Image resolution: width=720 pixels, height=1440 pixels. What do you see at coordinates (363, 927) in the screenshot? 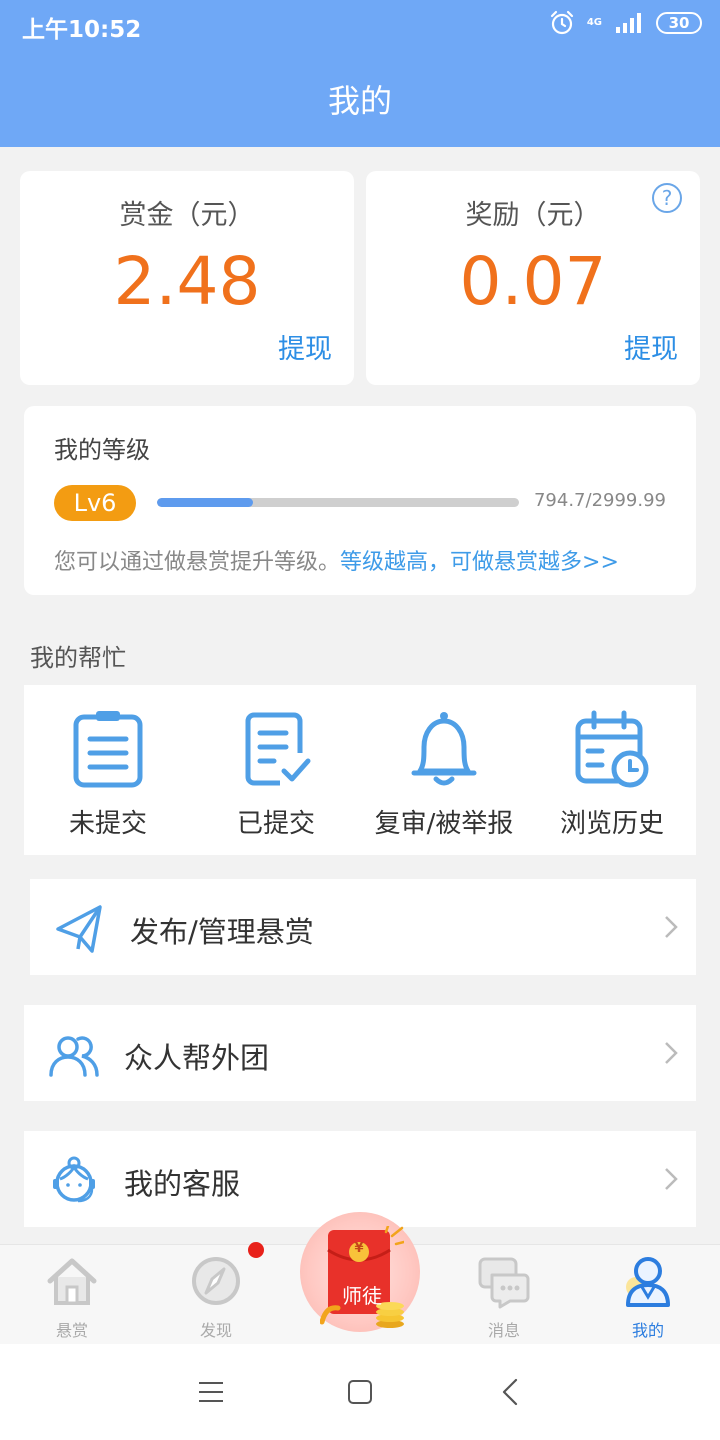
I see `menu-row-publish: 发布/管理悬赏` at bounding box center [363, 927].